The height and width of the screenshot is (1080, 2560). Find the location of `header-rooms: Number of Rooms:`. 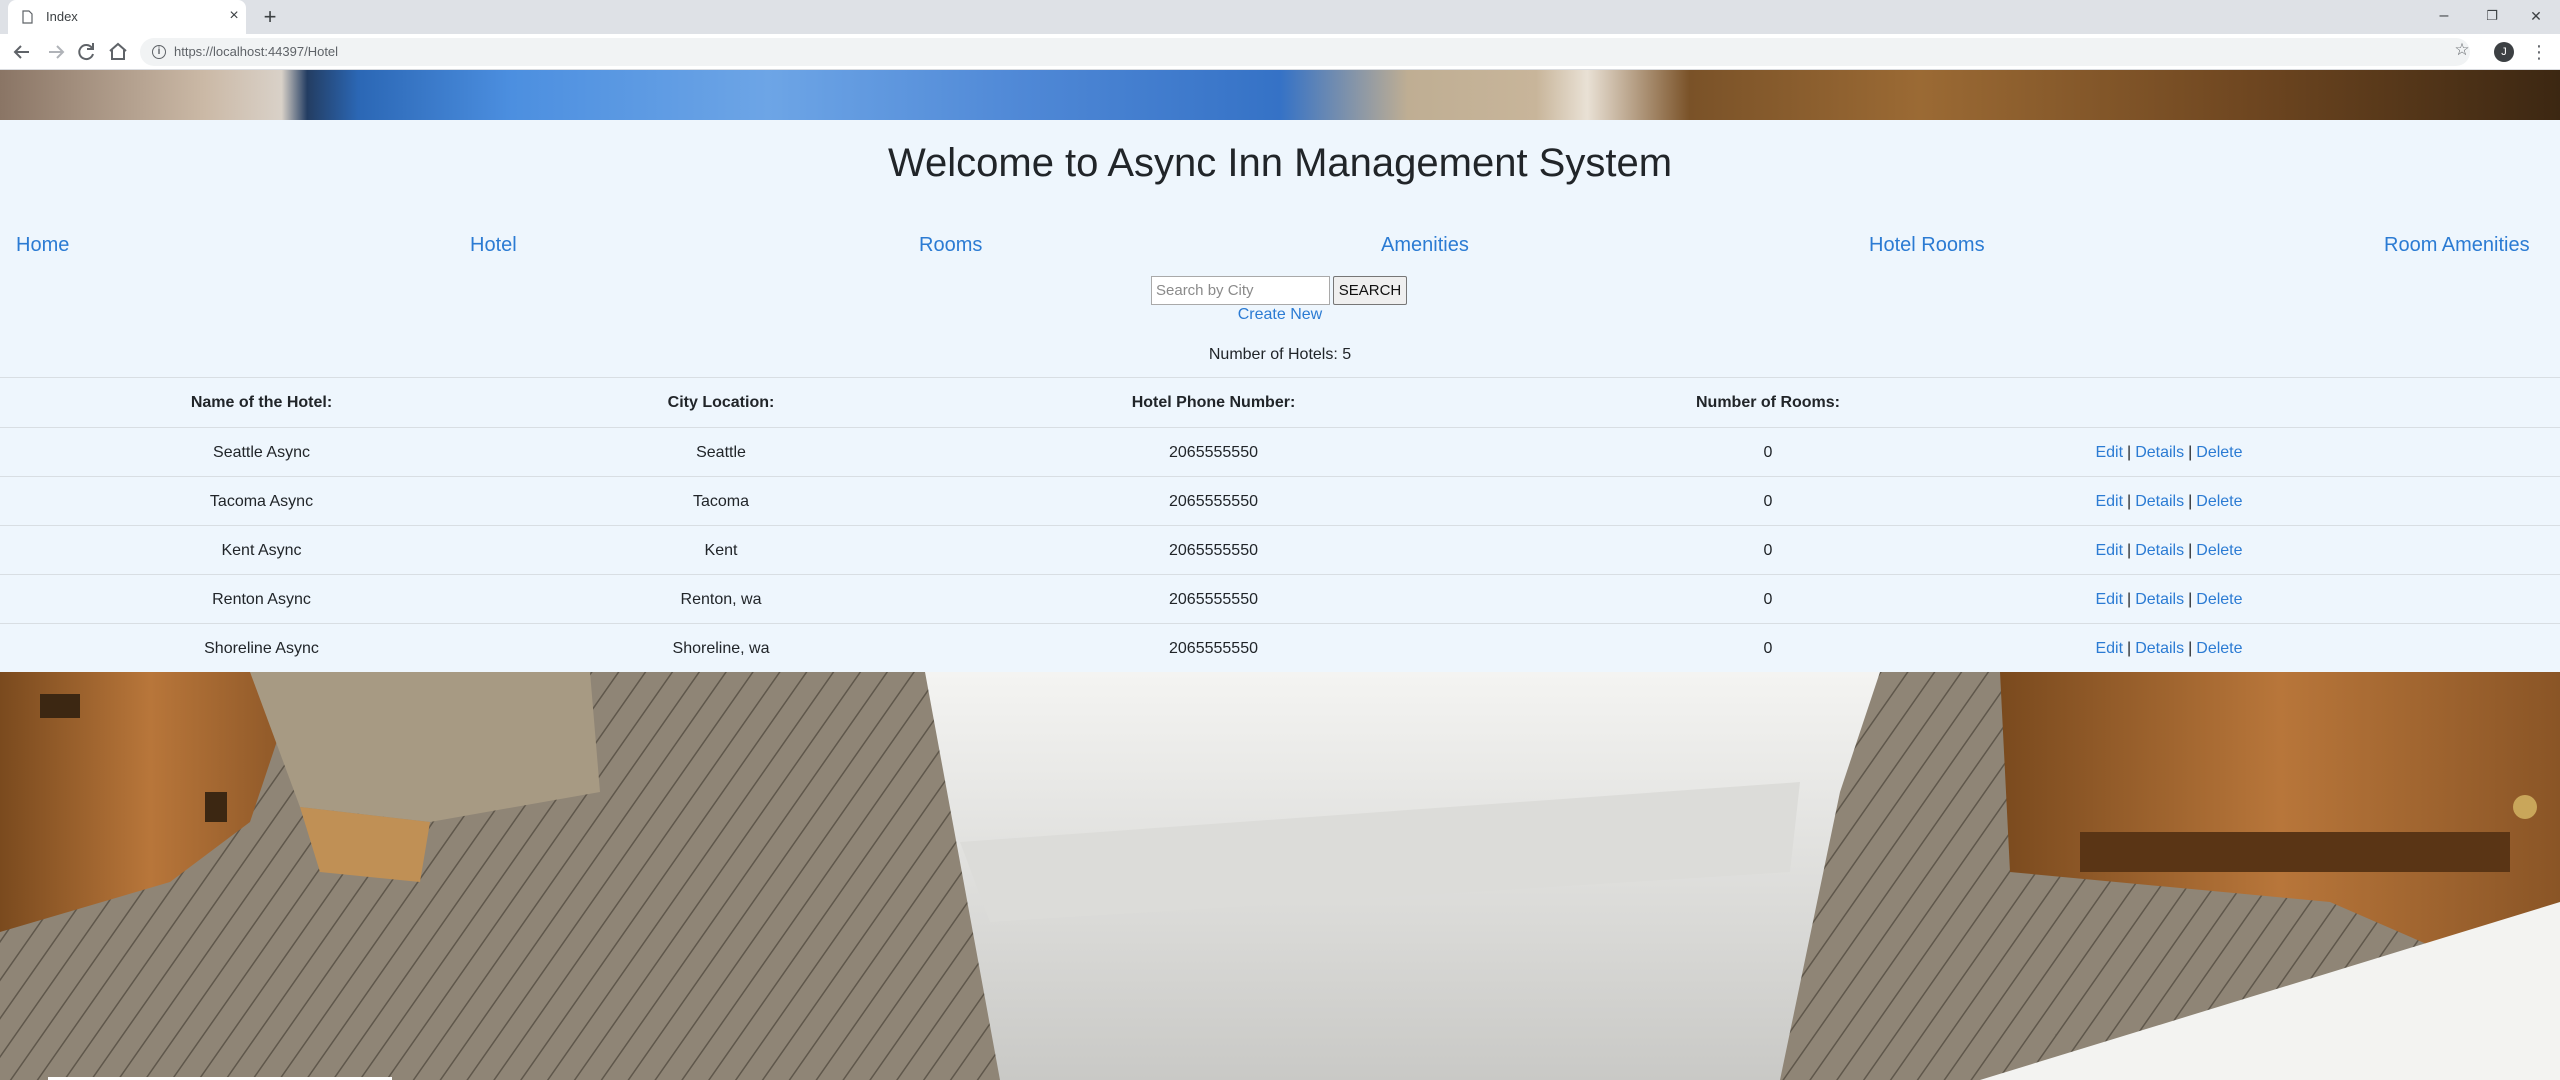

header-rooms: Number of Rooms: is located at coordinates (1768, 402).